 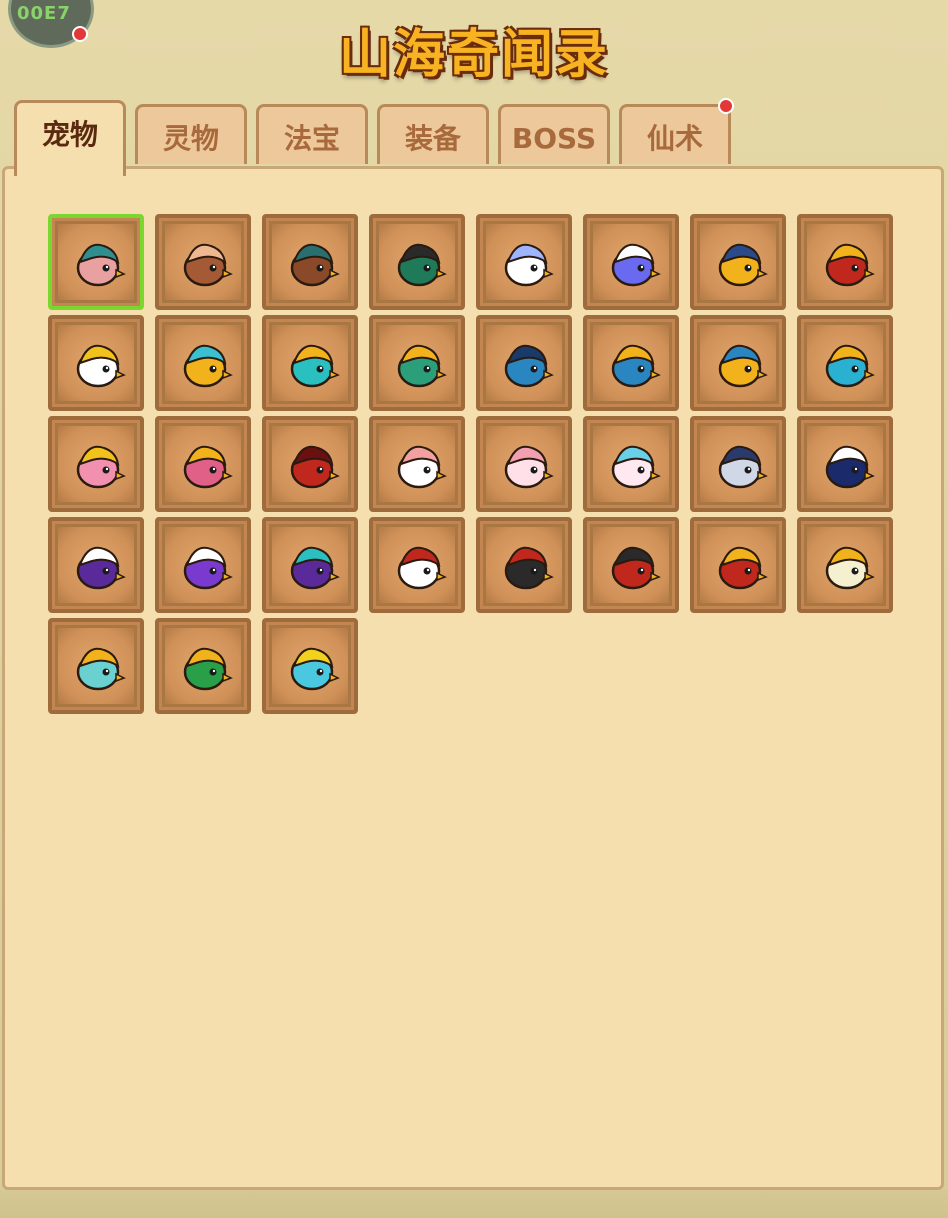 I want to click on striped-monkey-icon, so click(x=315, y=265).